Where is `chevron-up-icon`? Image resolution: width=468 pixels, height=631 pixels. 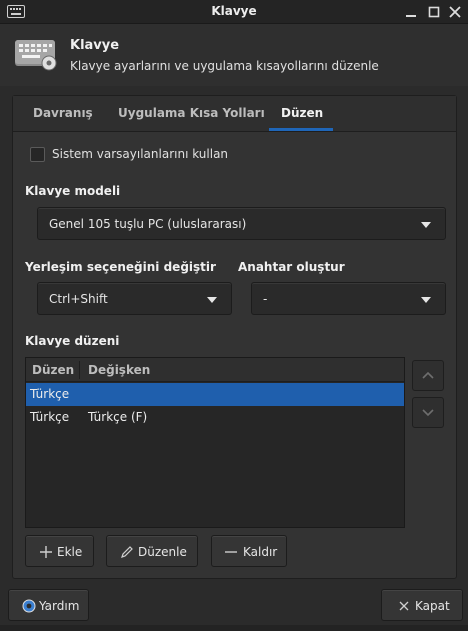 chevron-up-icon is located at coordinates (428, 375).